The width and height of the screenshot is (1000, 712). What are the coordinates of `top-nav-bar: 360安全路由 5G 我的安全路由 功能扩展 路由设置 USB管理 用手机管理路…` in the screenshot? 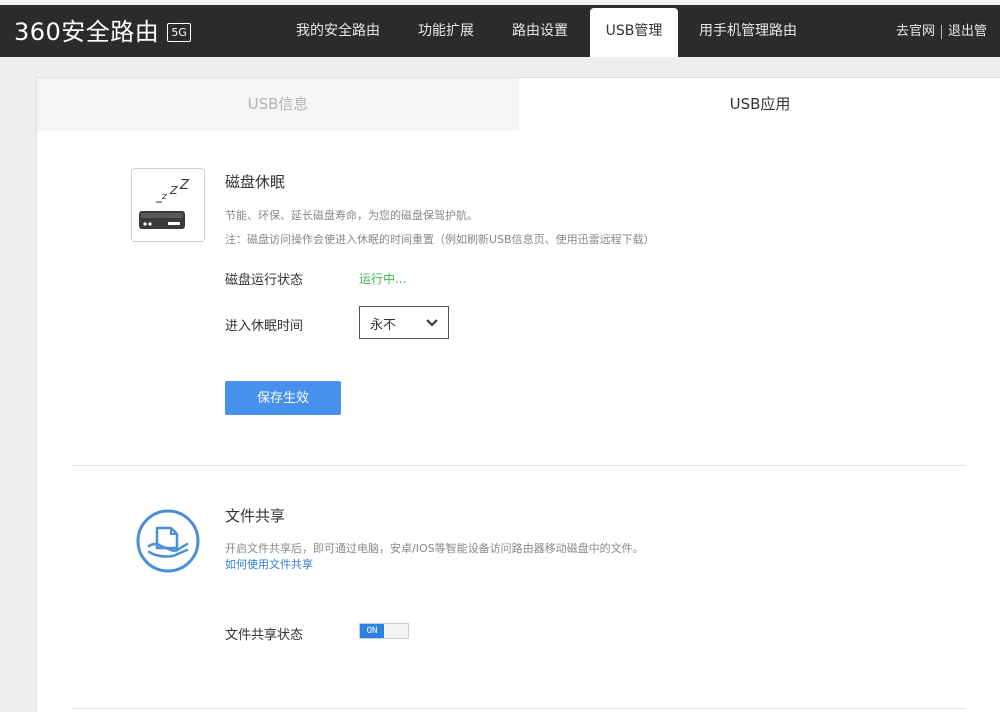 It's located at (500, 28).